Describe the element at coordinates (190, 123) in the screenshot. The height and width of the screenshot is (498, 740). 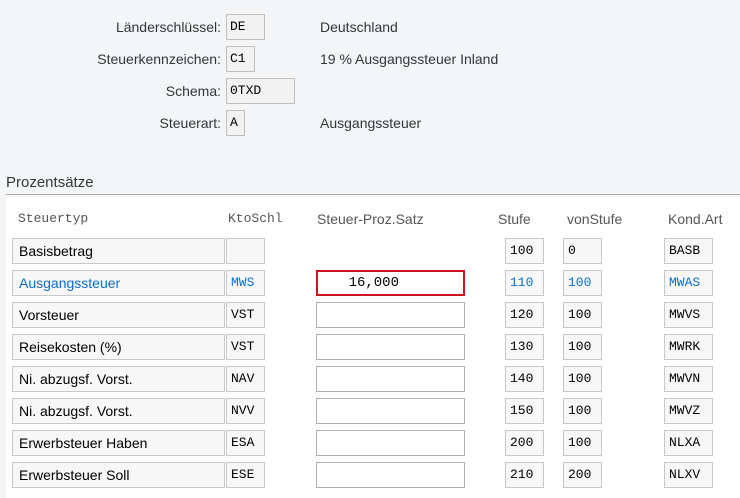
I see `tax-type-label: Steuerart:` at that location.